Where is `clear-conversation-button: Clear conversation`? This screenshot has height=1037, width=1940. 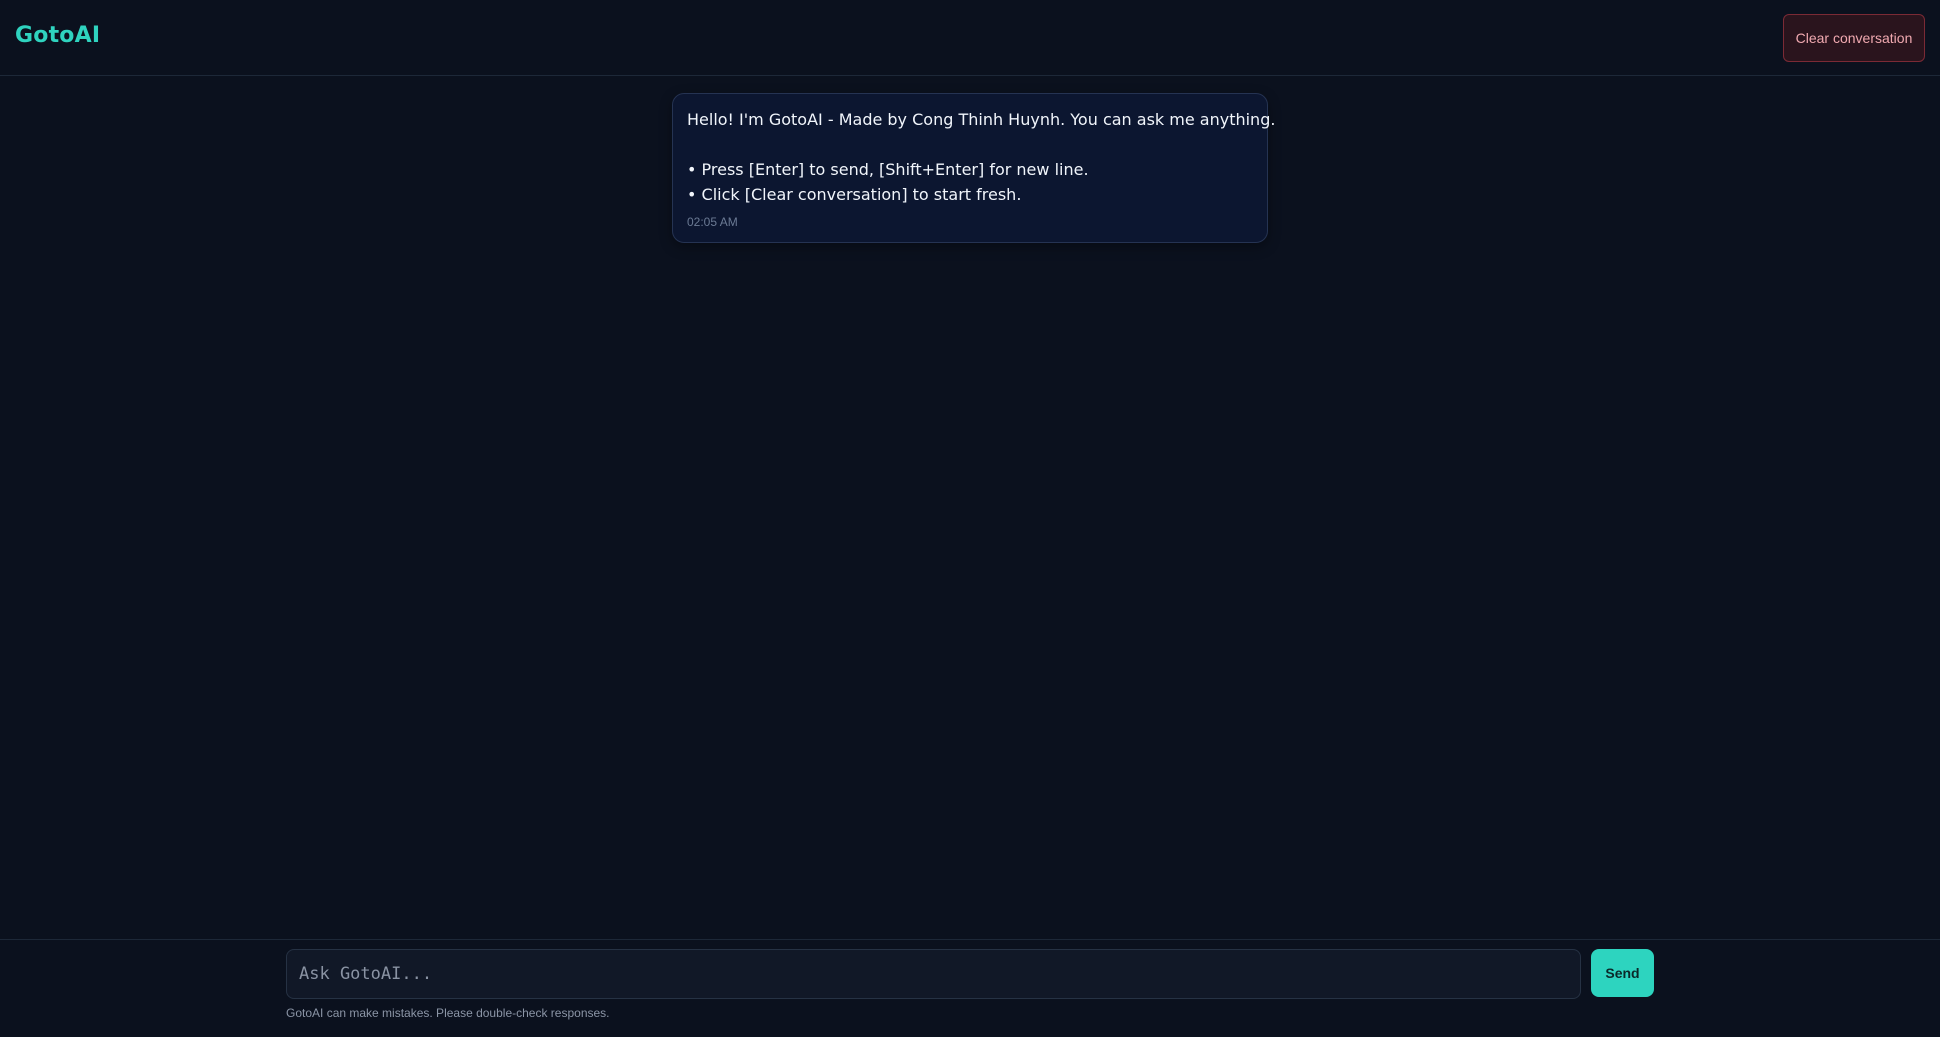
clear-conversation-button: Clear conversation is located at coordinates (1854, 38).